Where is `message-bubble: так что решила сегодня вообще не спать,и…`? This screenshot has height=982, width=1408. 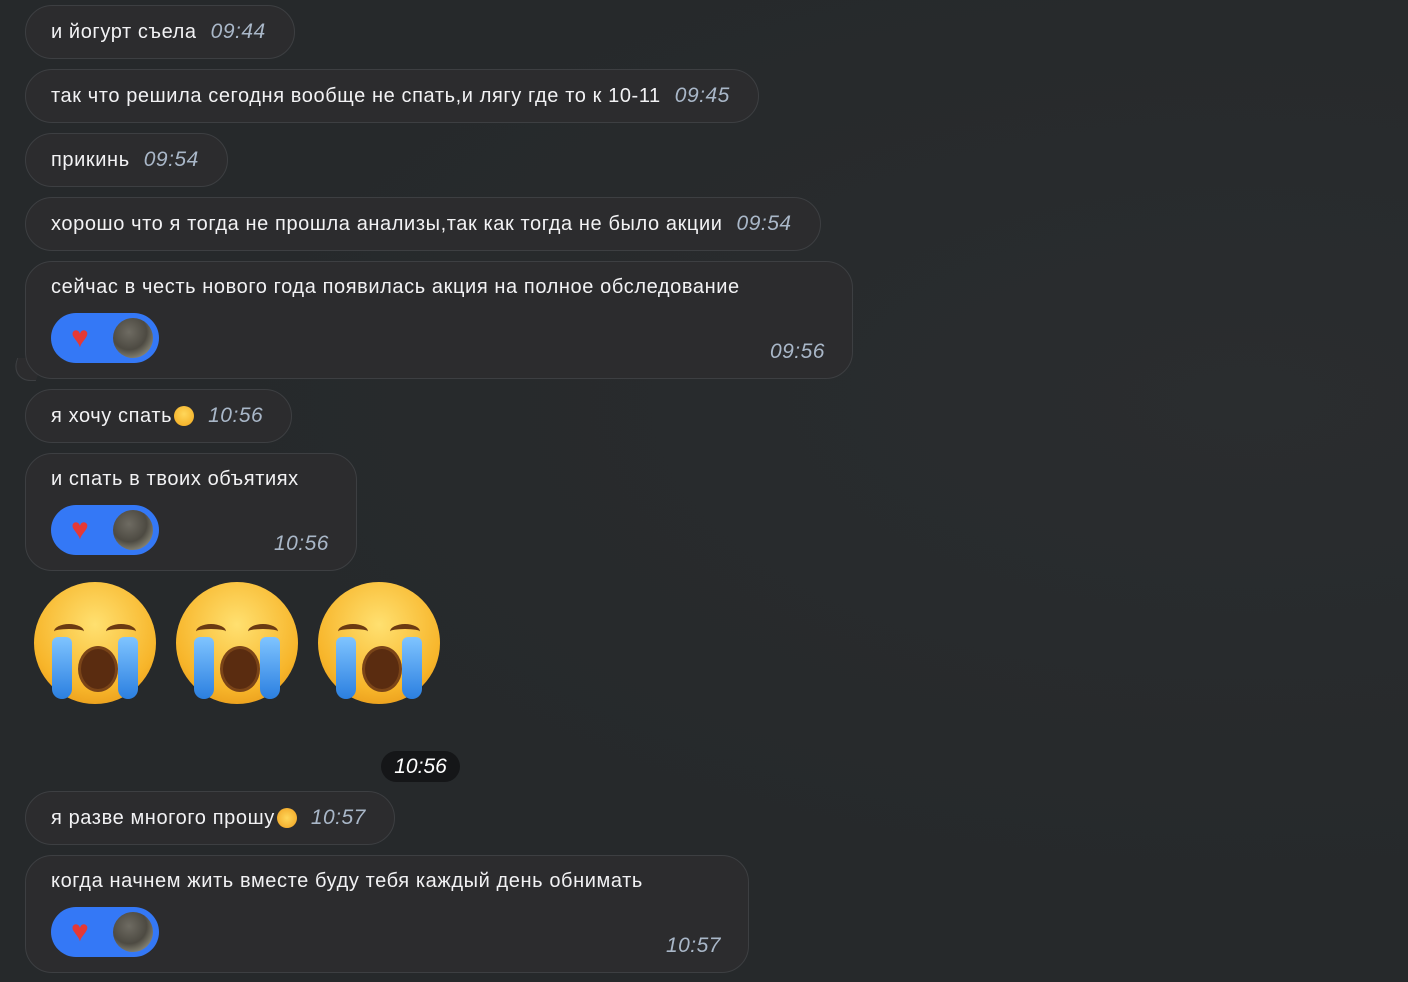 message-bubble: так что решила сегодня вообще не спать,и… is located at coordinates (392, 96).